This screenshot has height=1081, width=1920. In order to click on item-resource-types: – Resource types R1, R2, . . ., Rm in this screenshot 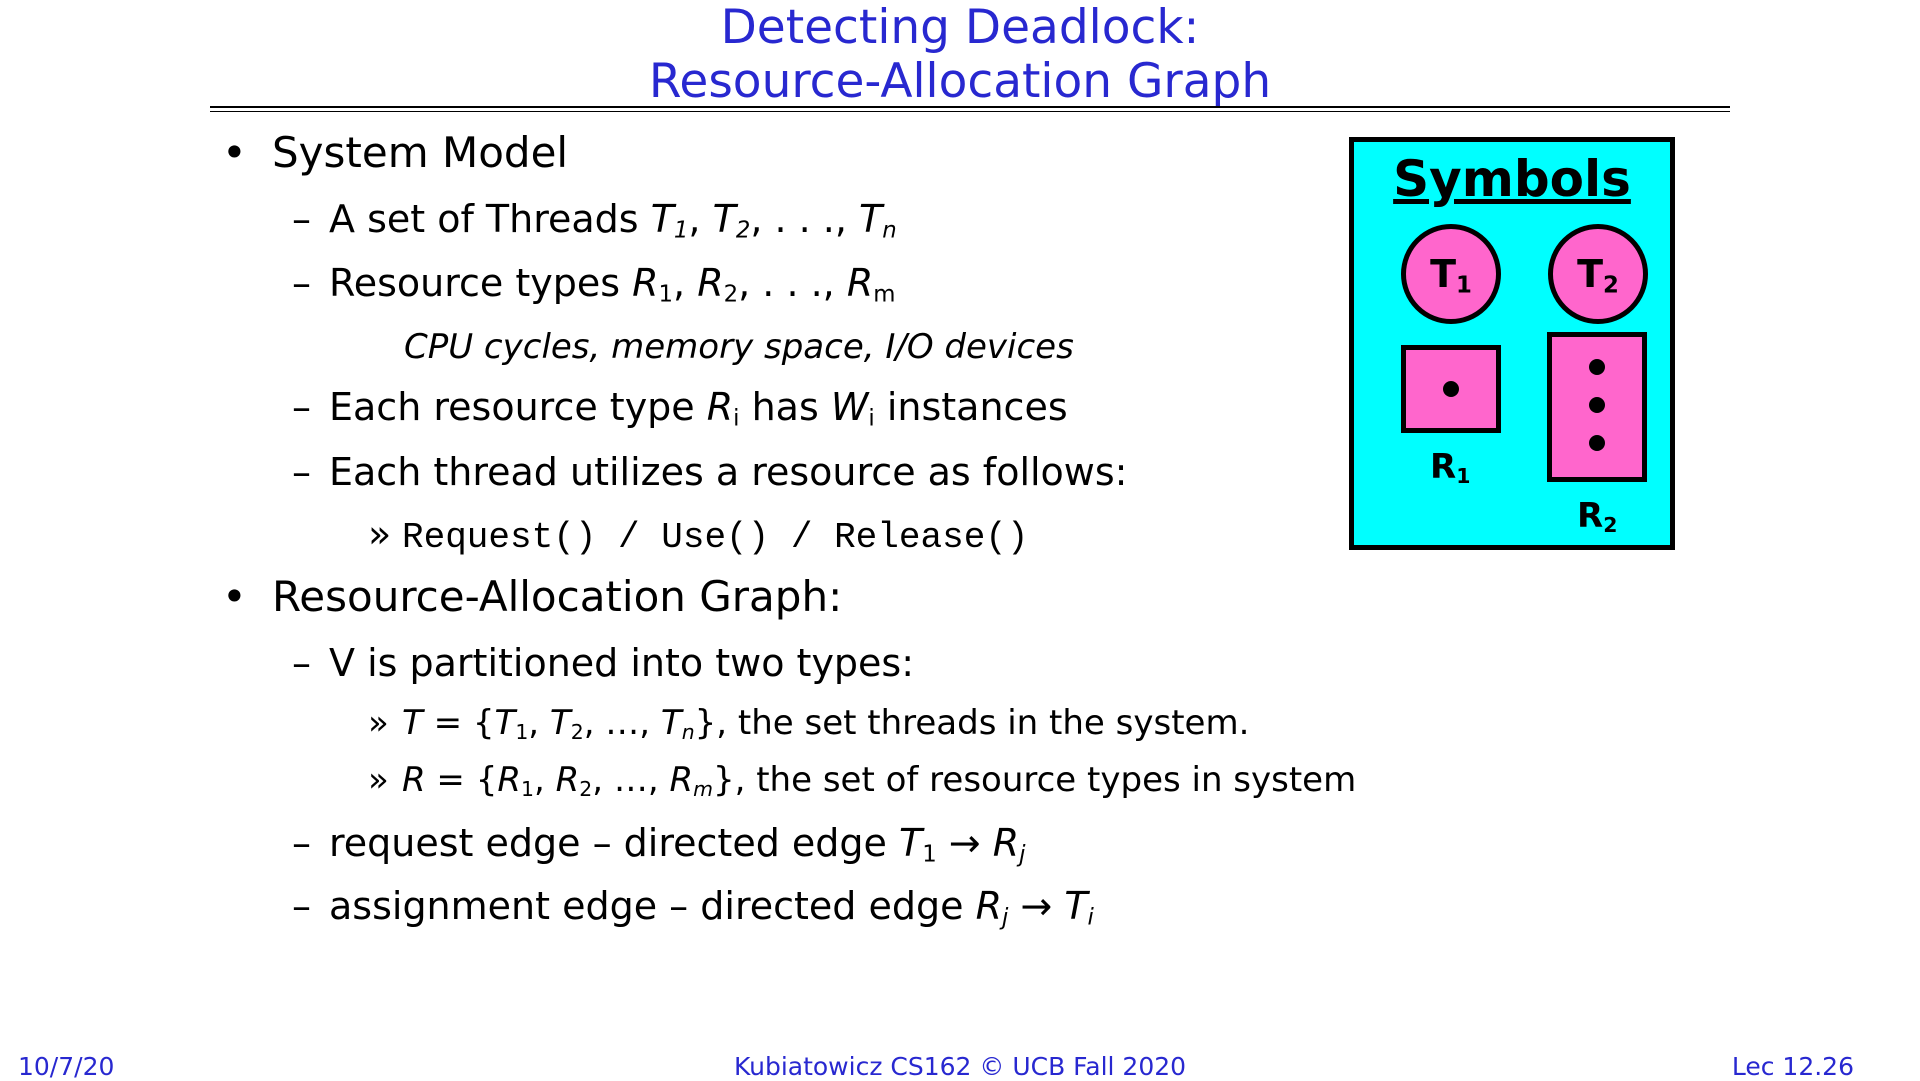, I will do `click(594, 284)`.